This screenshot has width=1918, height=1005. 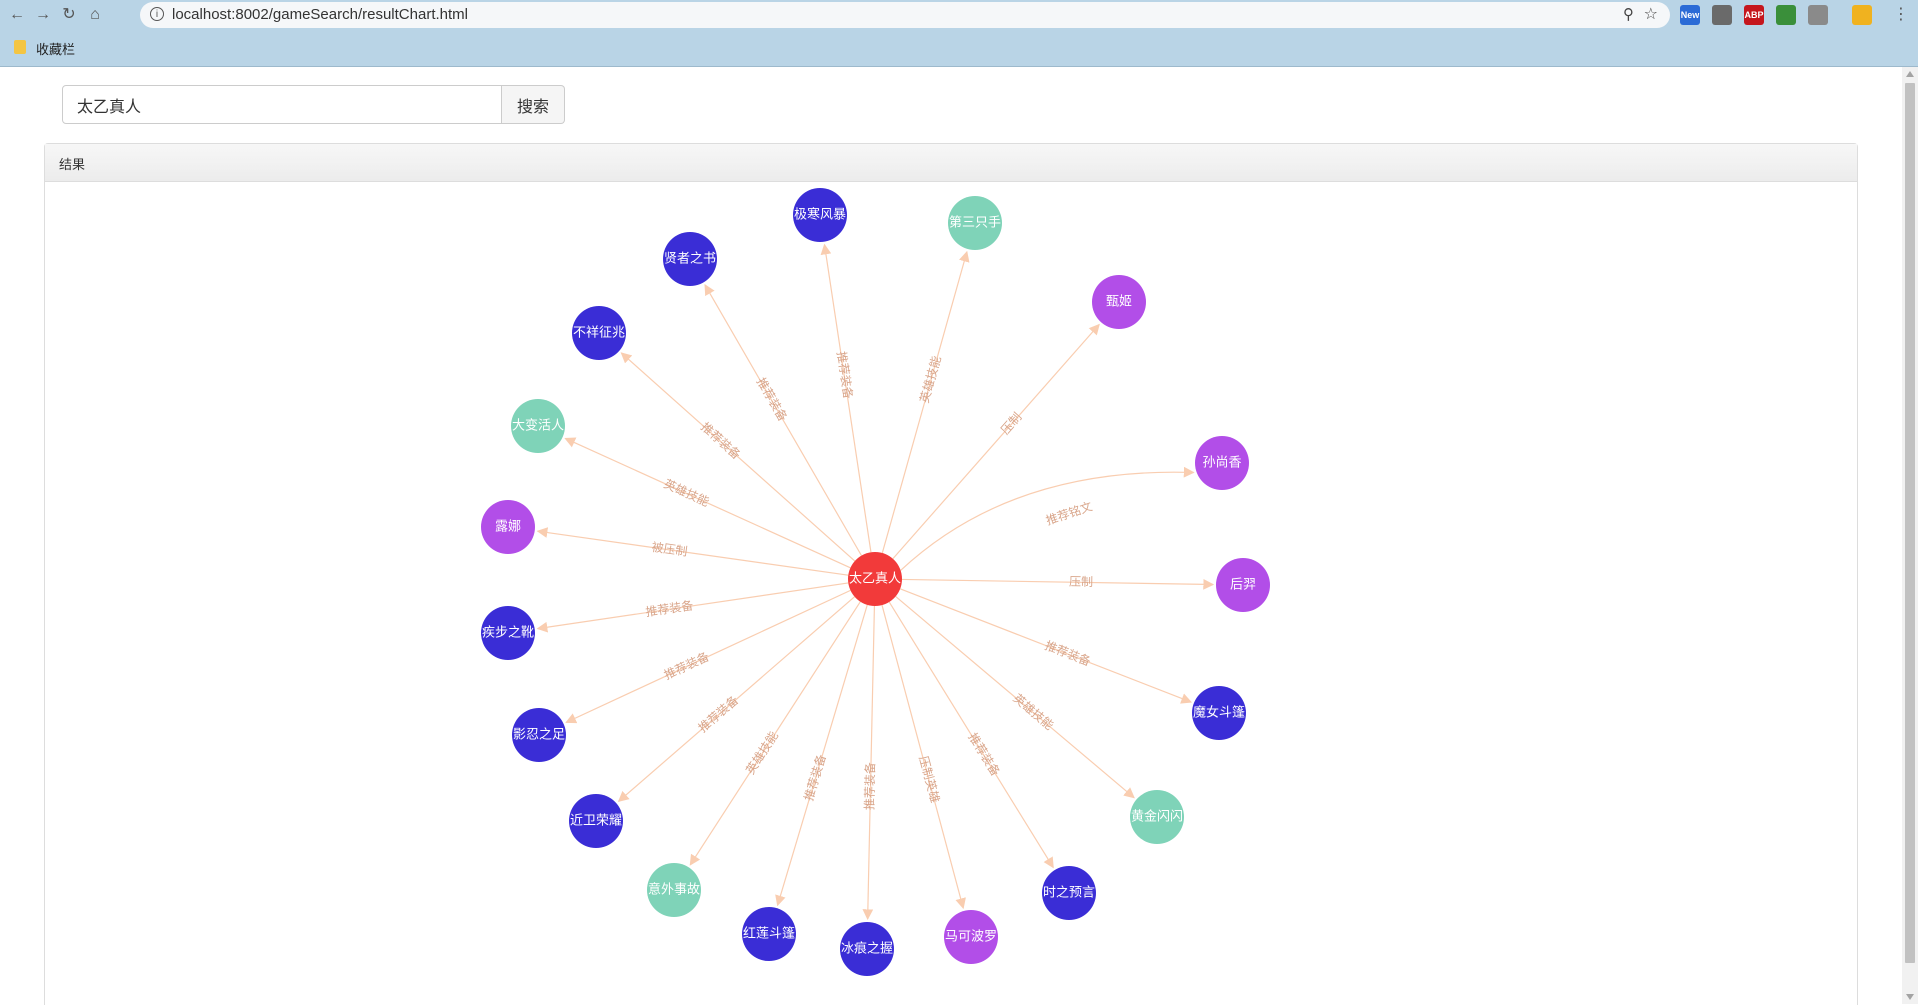 I want to click on graph-node: 甄姬, so click(x=1119, y=302).